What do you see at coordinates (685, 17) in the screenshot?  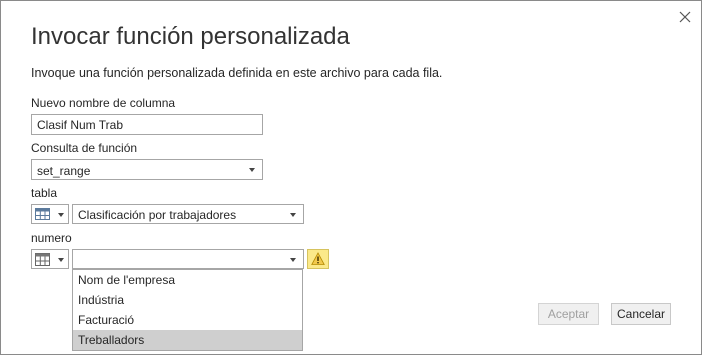 I see `close-icon` at bounding box center [685, 17].